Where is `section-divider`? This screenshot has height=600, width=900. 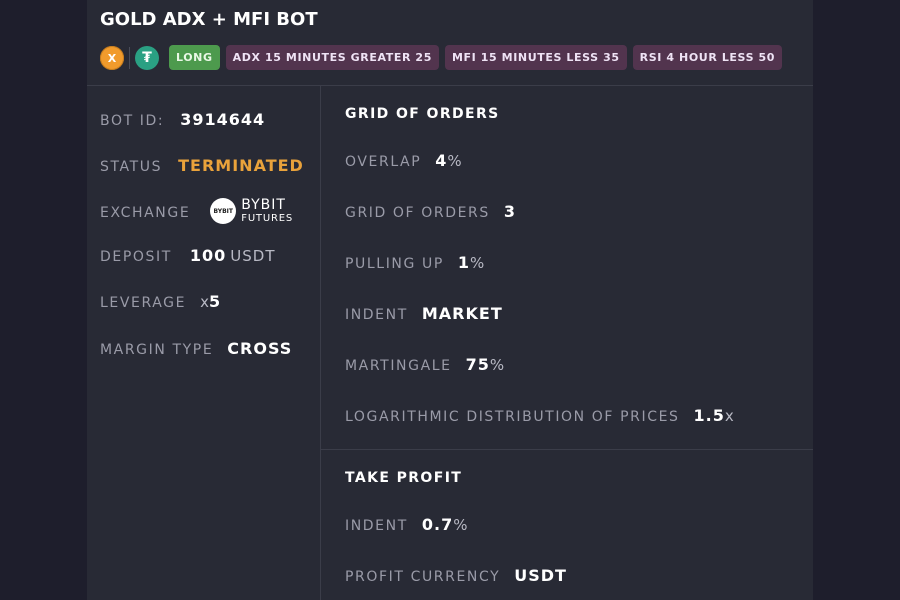 section-divider is located at coordinates (567, 449).